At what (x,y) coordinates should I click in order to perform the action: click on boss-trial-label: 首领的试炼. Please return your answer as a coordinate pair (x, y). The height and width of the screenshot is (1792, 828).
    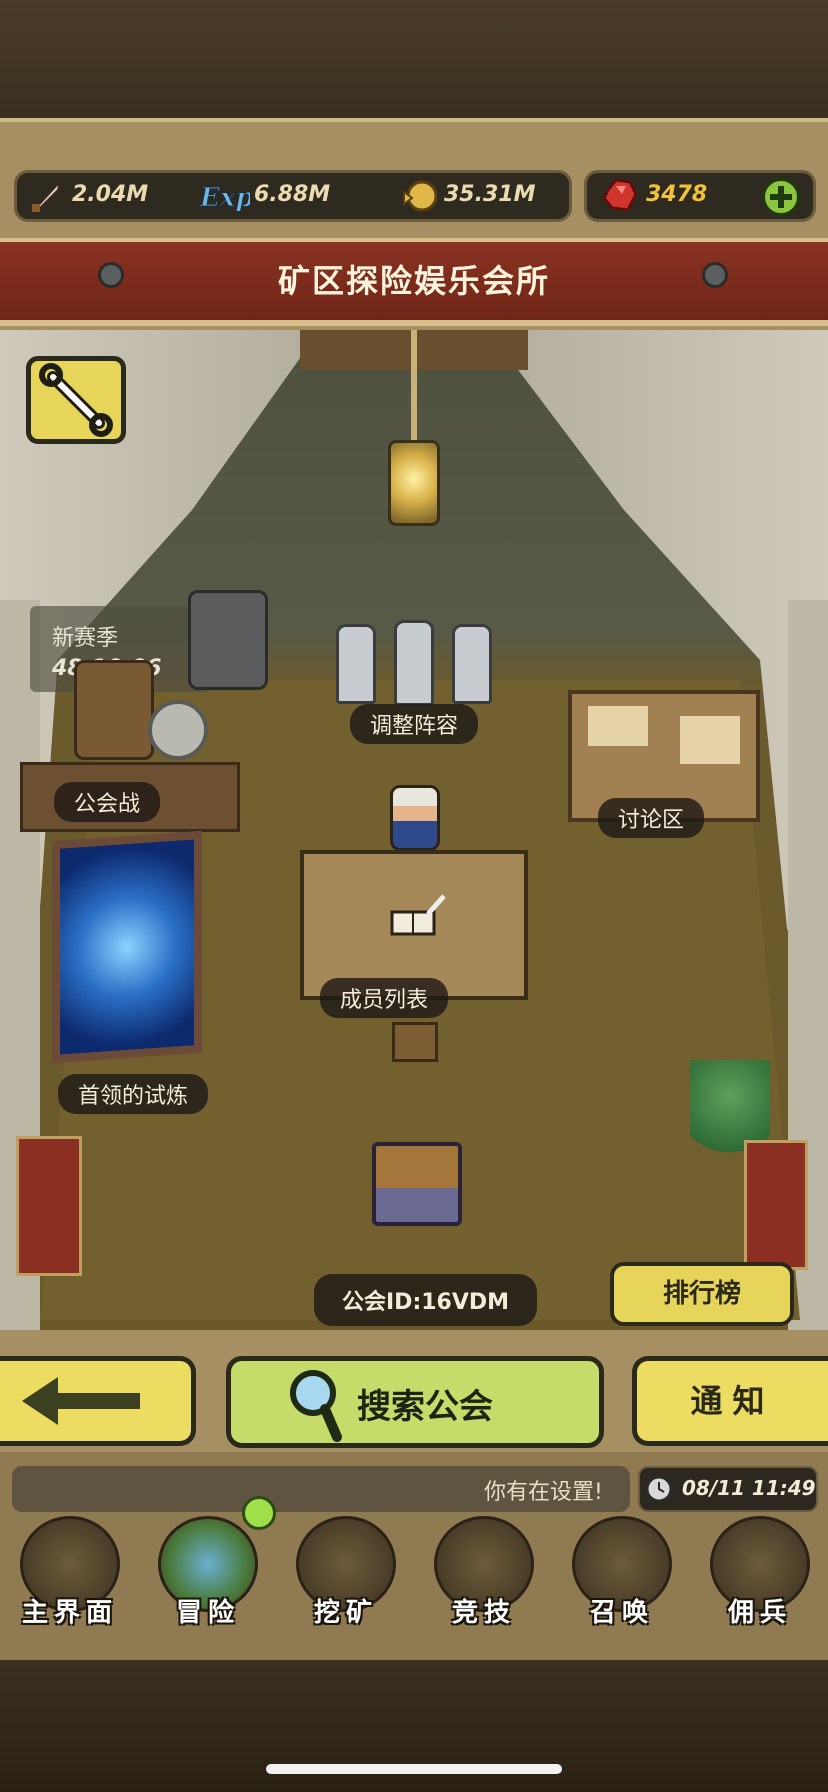
    Looking at the image, I should click on (133, 1094).